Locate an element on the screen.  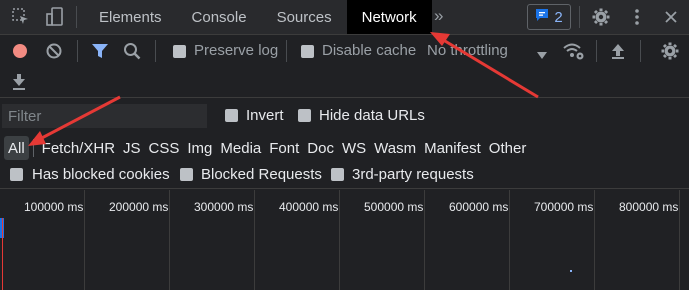
timeline-marker is located at coordinates (2, 254).